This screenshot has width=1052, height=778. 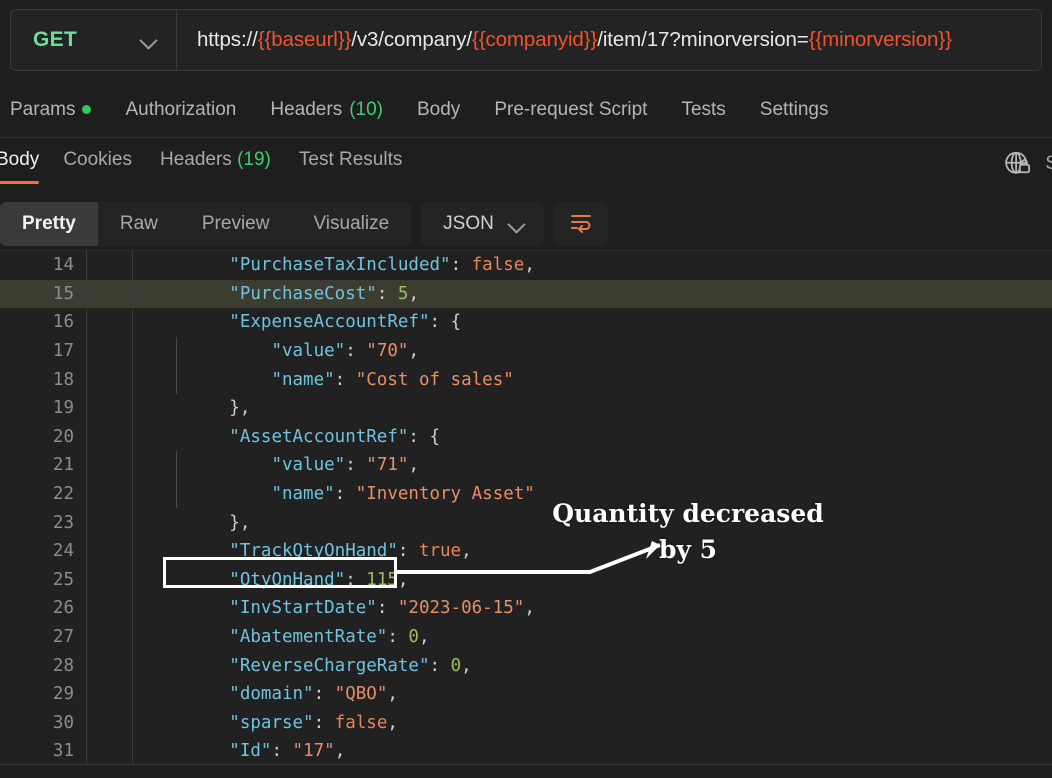 What do you see at coordinates (313, 551) in the screenshot?
I see `code-token: "TrackQtyOnHand"` at bounding box center [313, 551].